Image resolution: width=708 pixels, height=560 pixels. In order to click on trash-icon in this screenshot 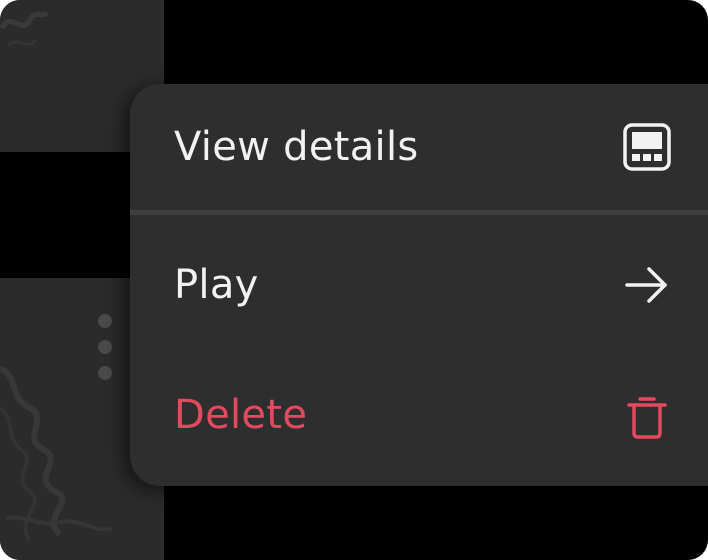, I will do `click(647, 418)`.